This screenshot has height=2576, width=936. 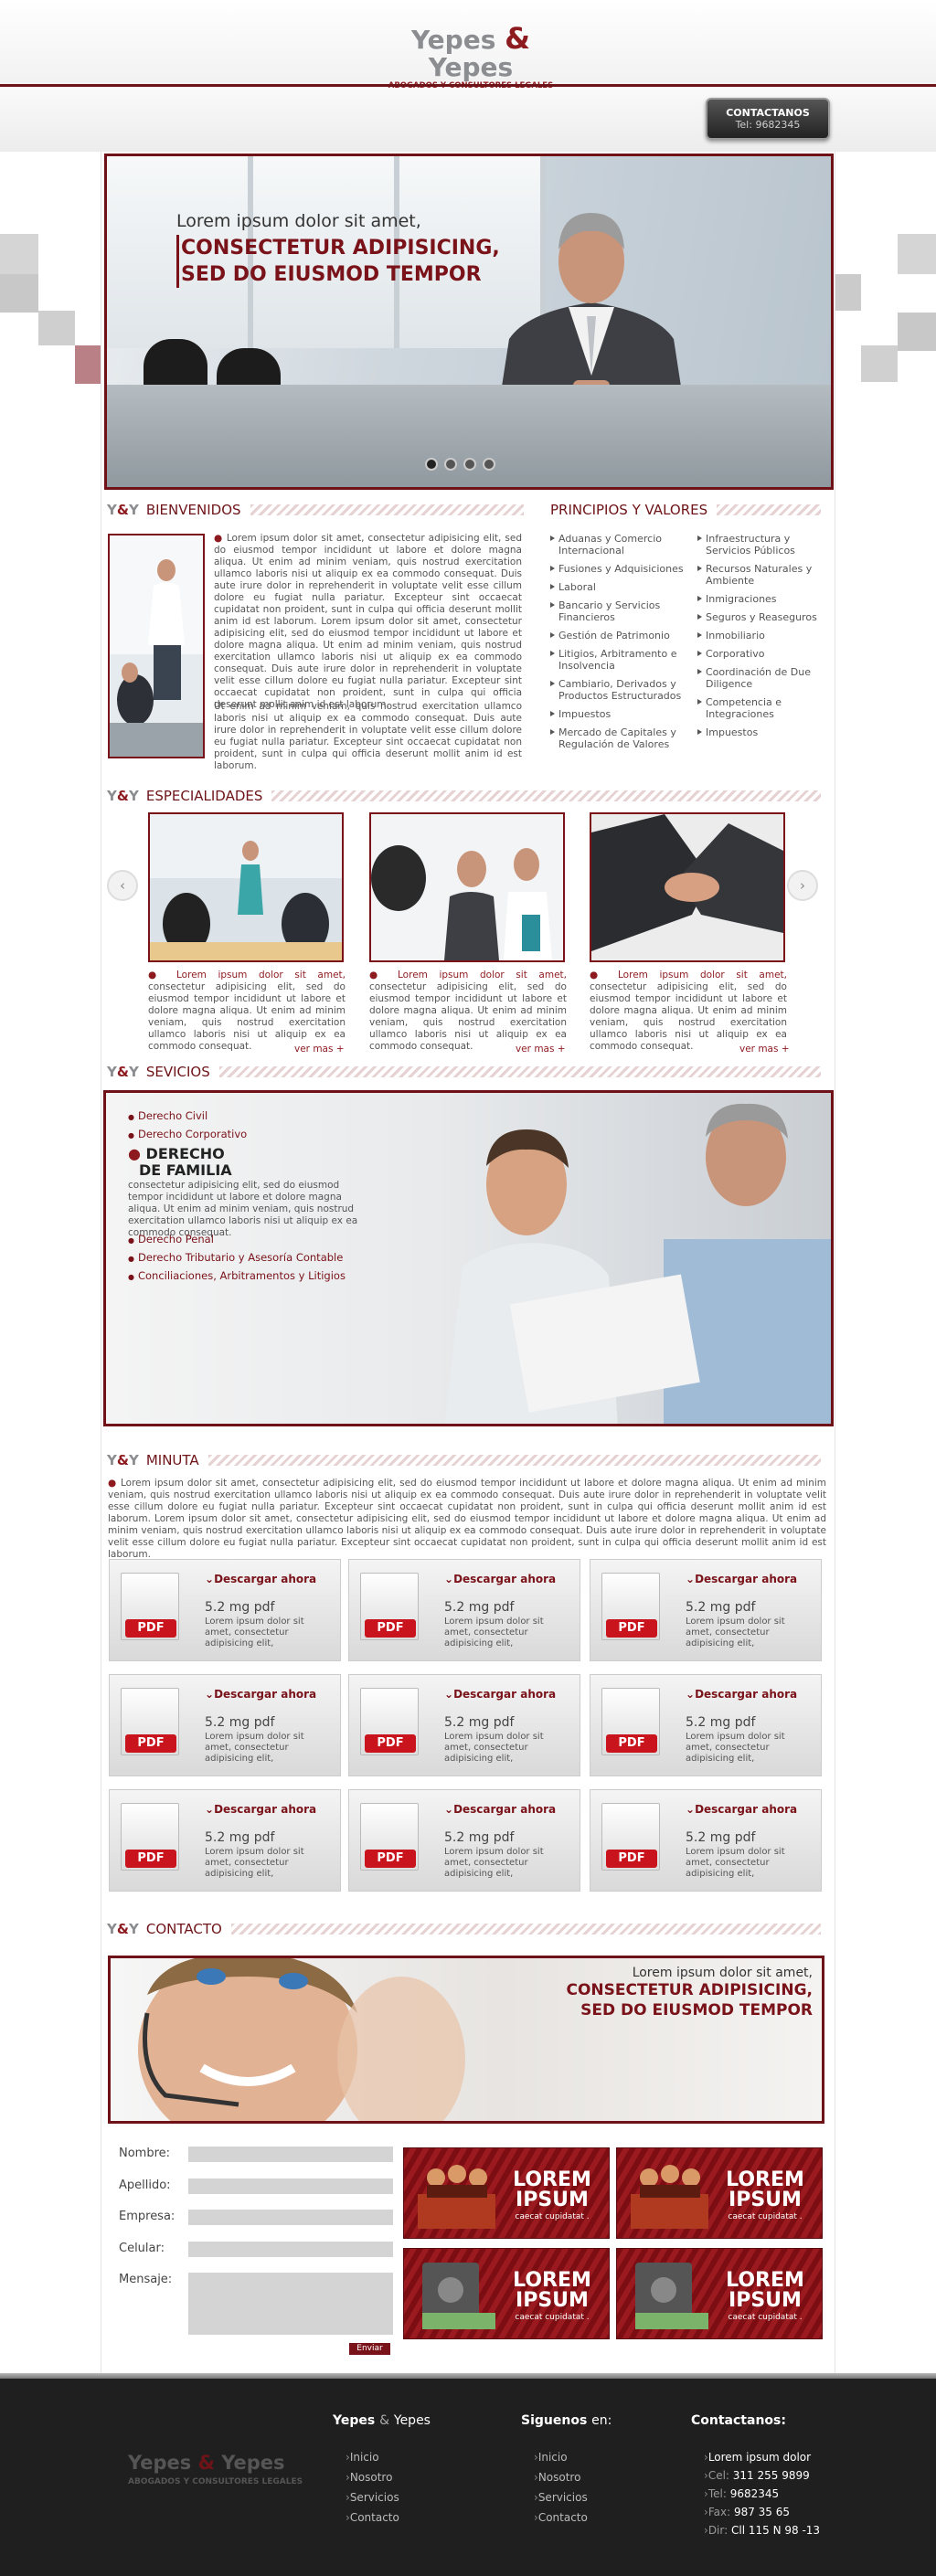 I want to click on service-item: Conciliaciones, Arbitramentos y Litigios, so click(x=237, y=1275).